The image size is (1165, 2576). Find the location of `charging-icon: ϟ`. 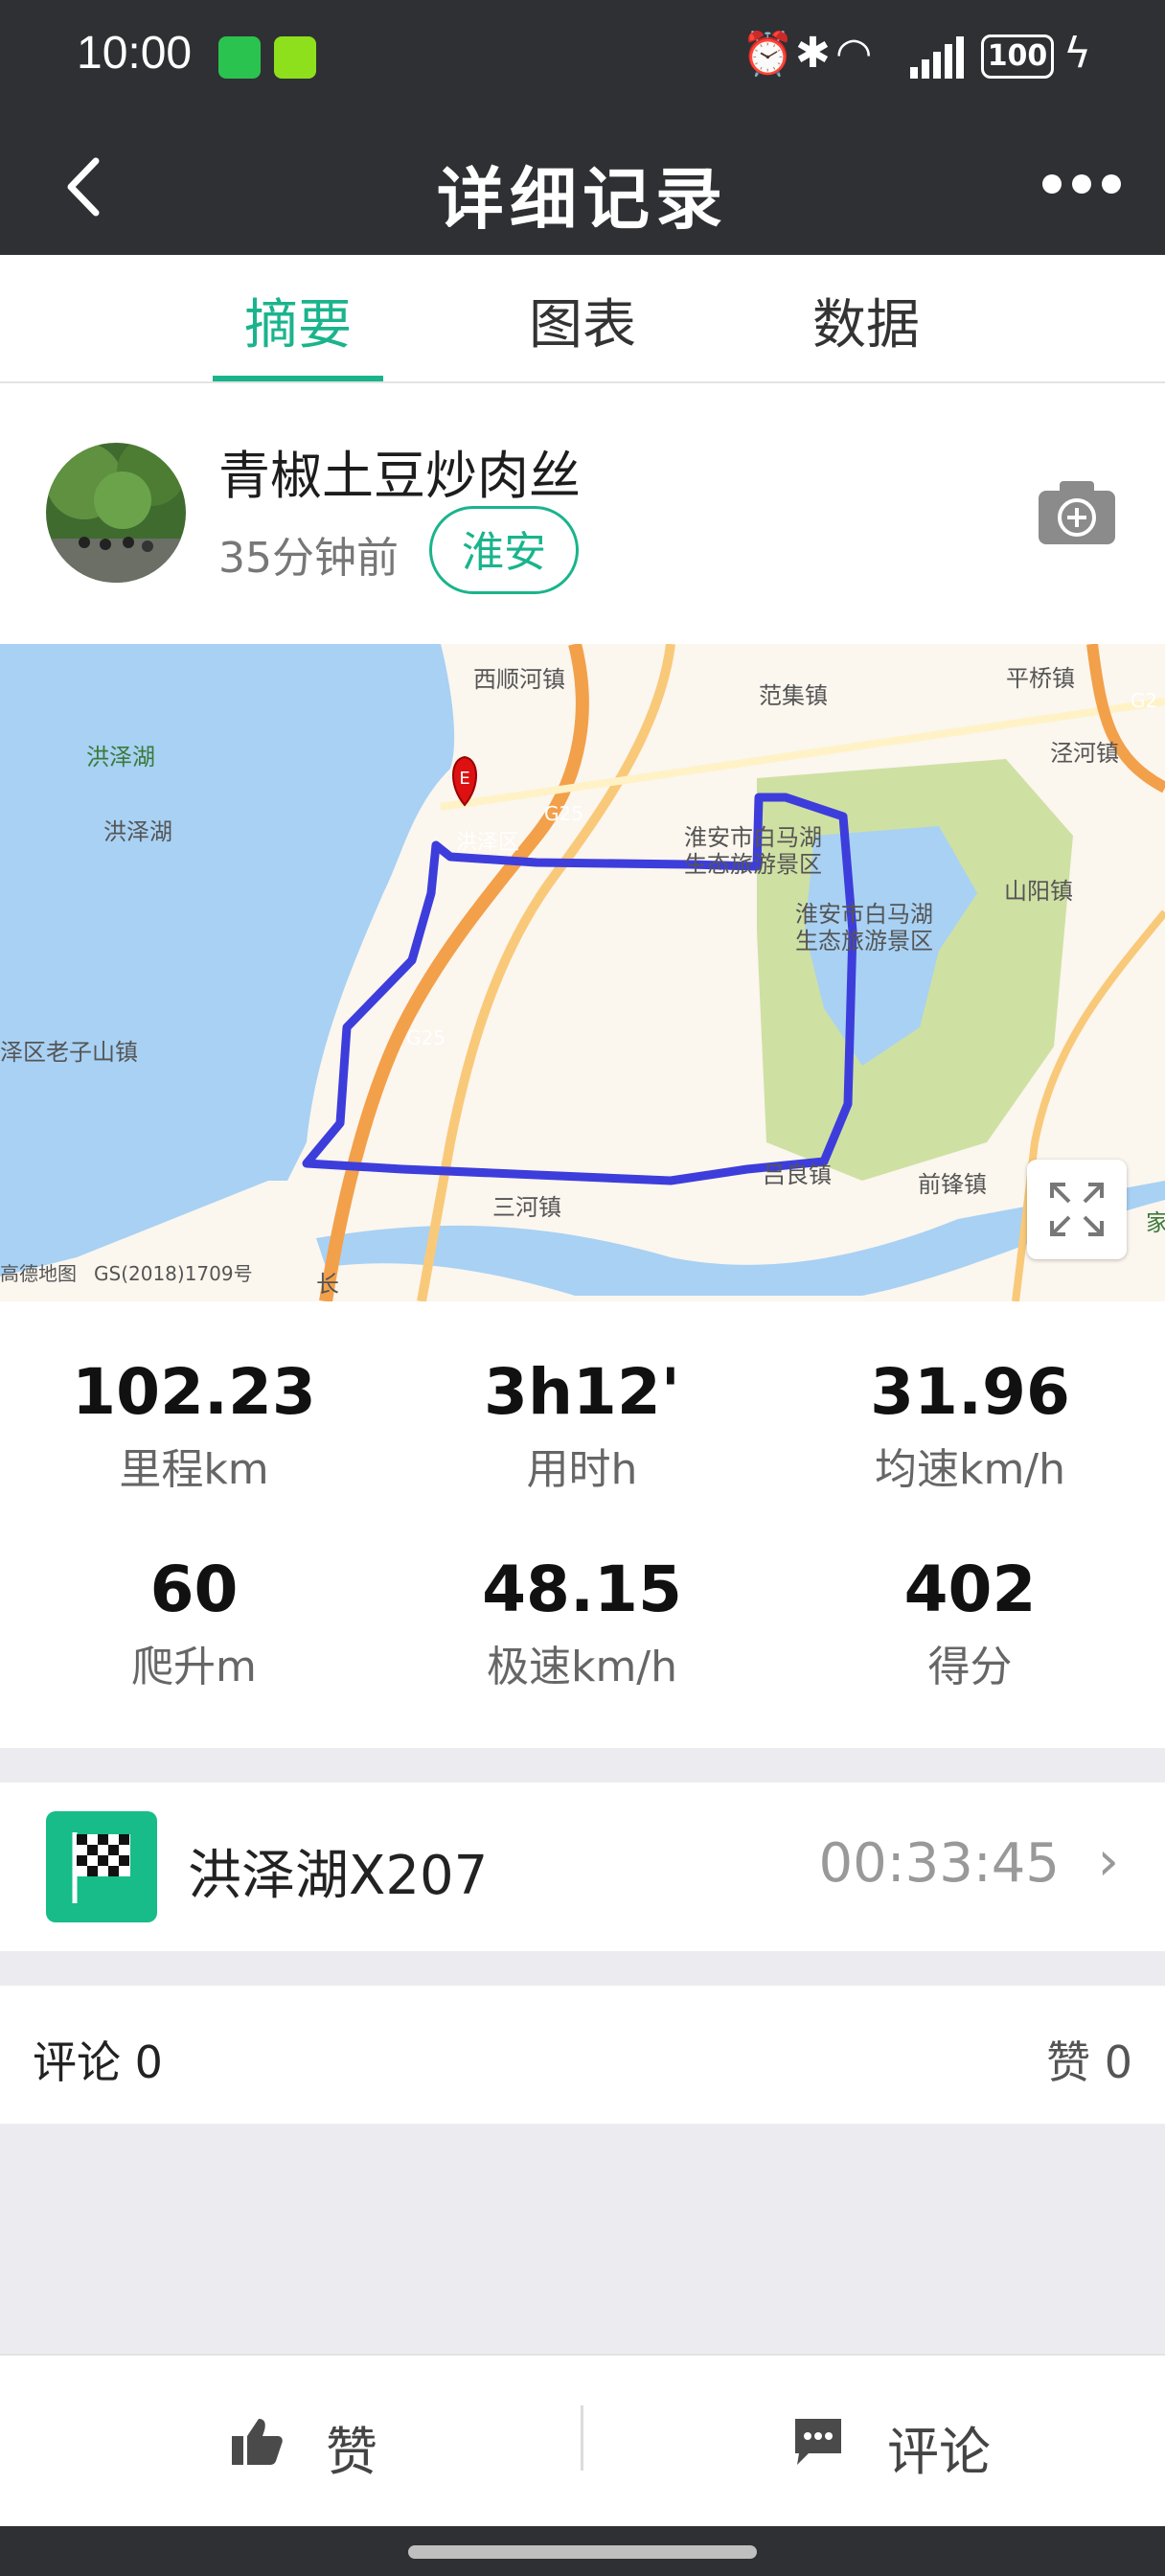

charging-icon: ϟ is located at coordinates (1077, 53).